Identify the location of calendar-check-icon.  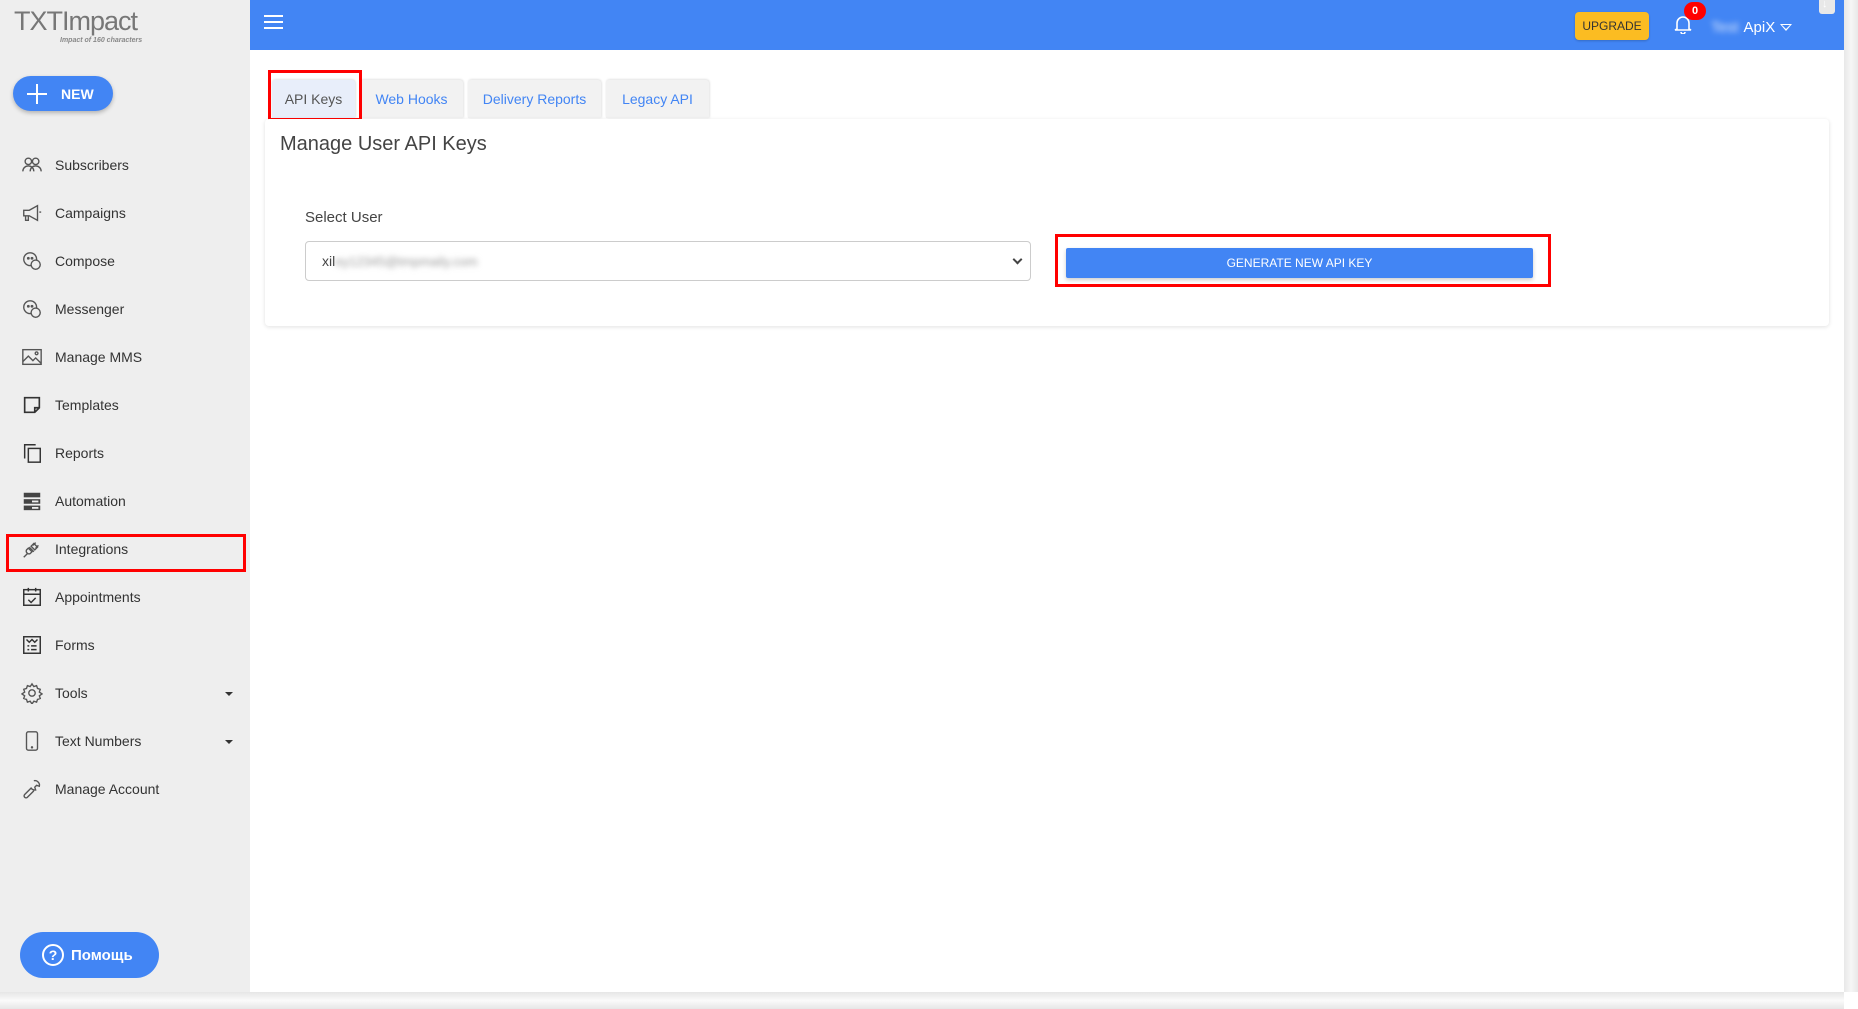
(32, 597).